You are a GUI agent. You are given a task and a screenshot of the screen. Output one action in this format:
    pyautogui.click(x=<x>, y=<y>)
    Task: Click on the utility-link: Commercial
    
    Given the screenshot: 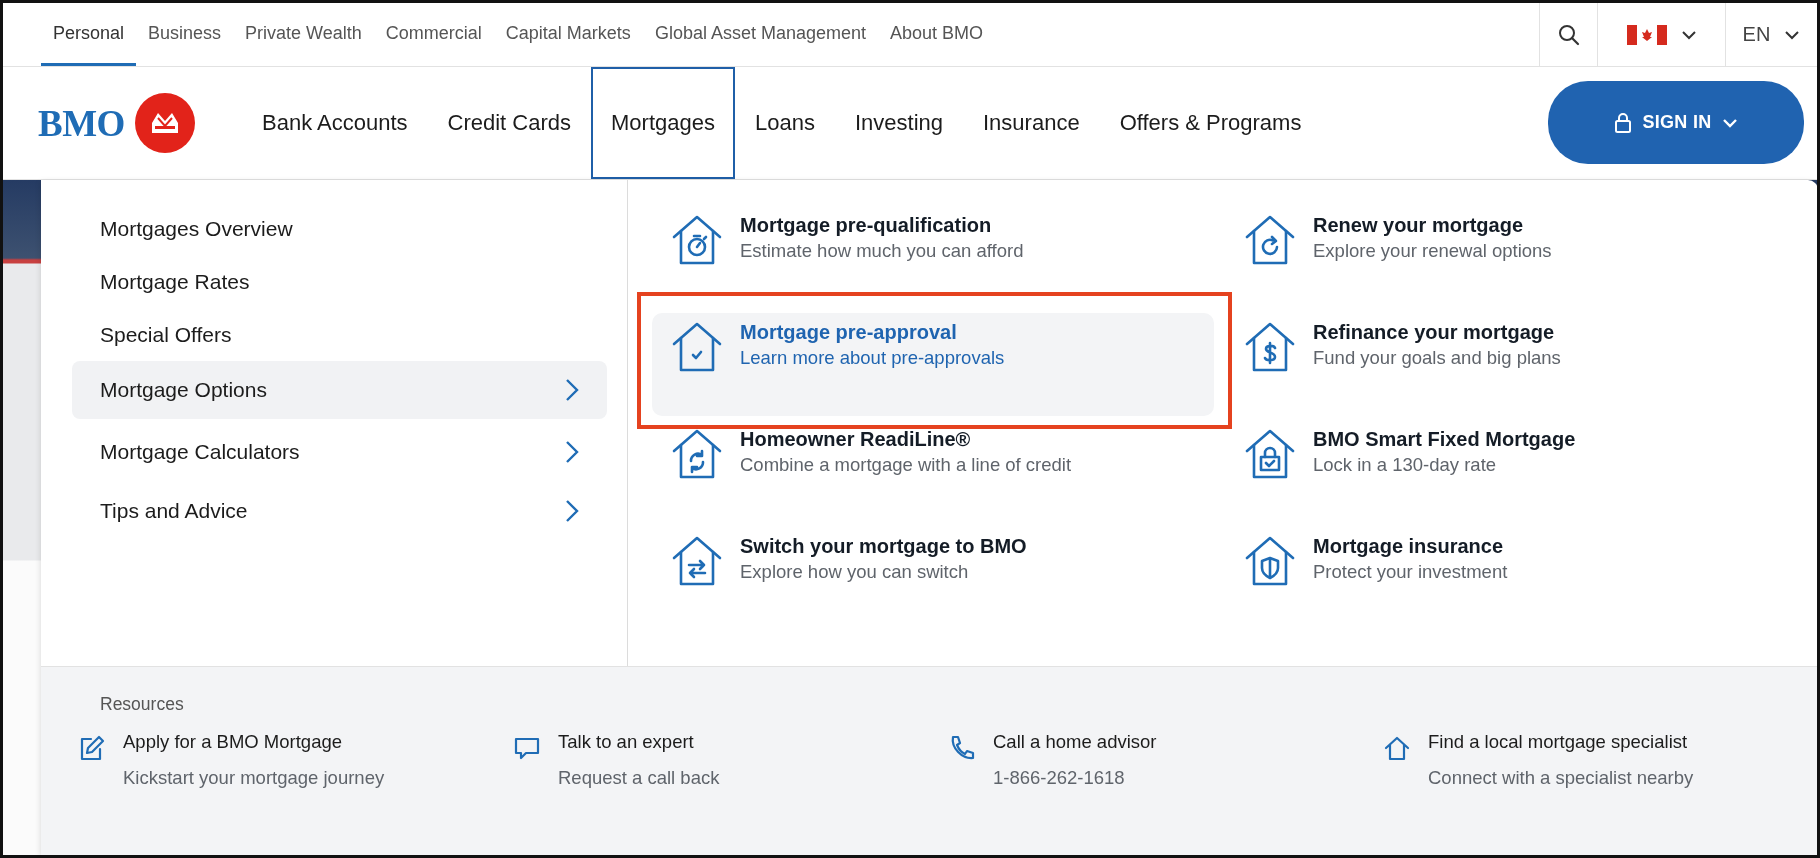 What is the action you would take?
    pyautogui.click(x=433, y=34)
    